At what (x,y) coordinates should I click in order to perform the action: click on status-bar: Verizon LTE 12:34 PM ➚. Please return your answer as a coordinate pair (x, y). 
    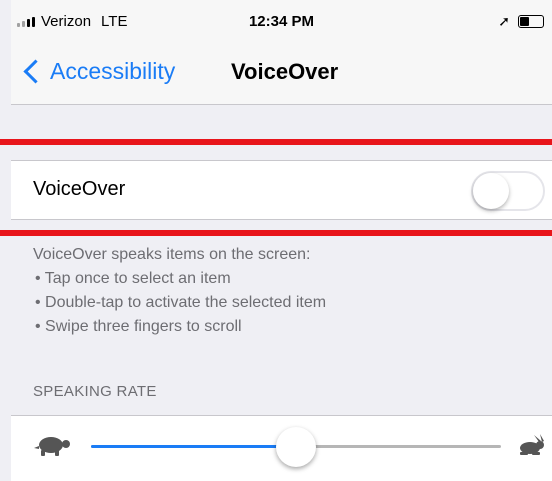
    Looking at the image, I should click on (281, 22).